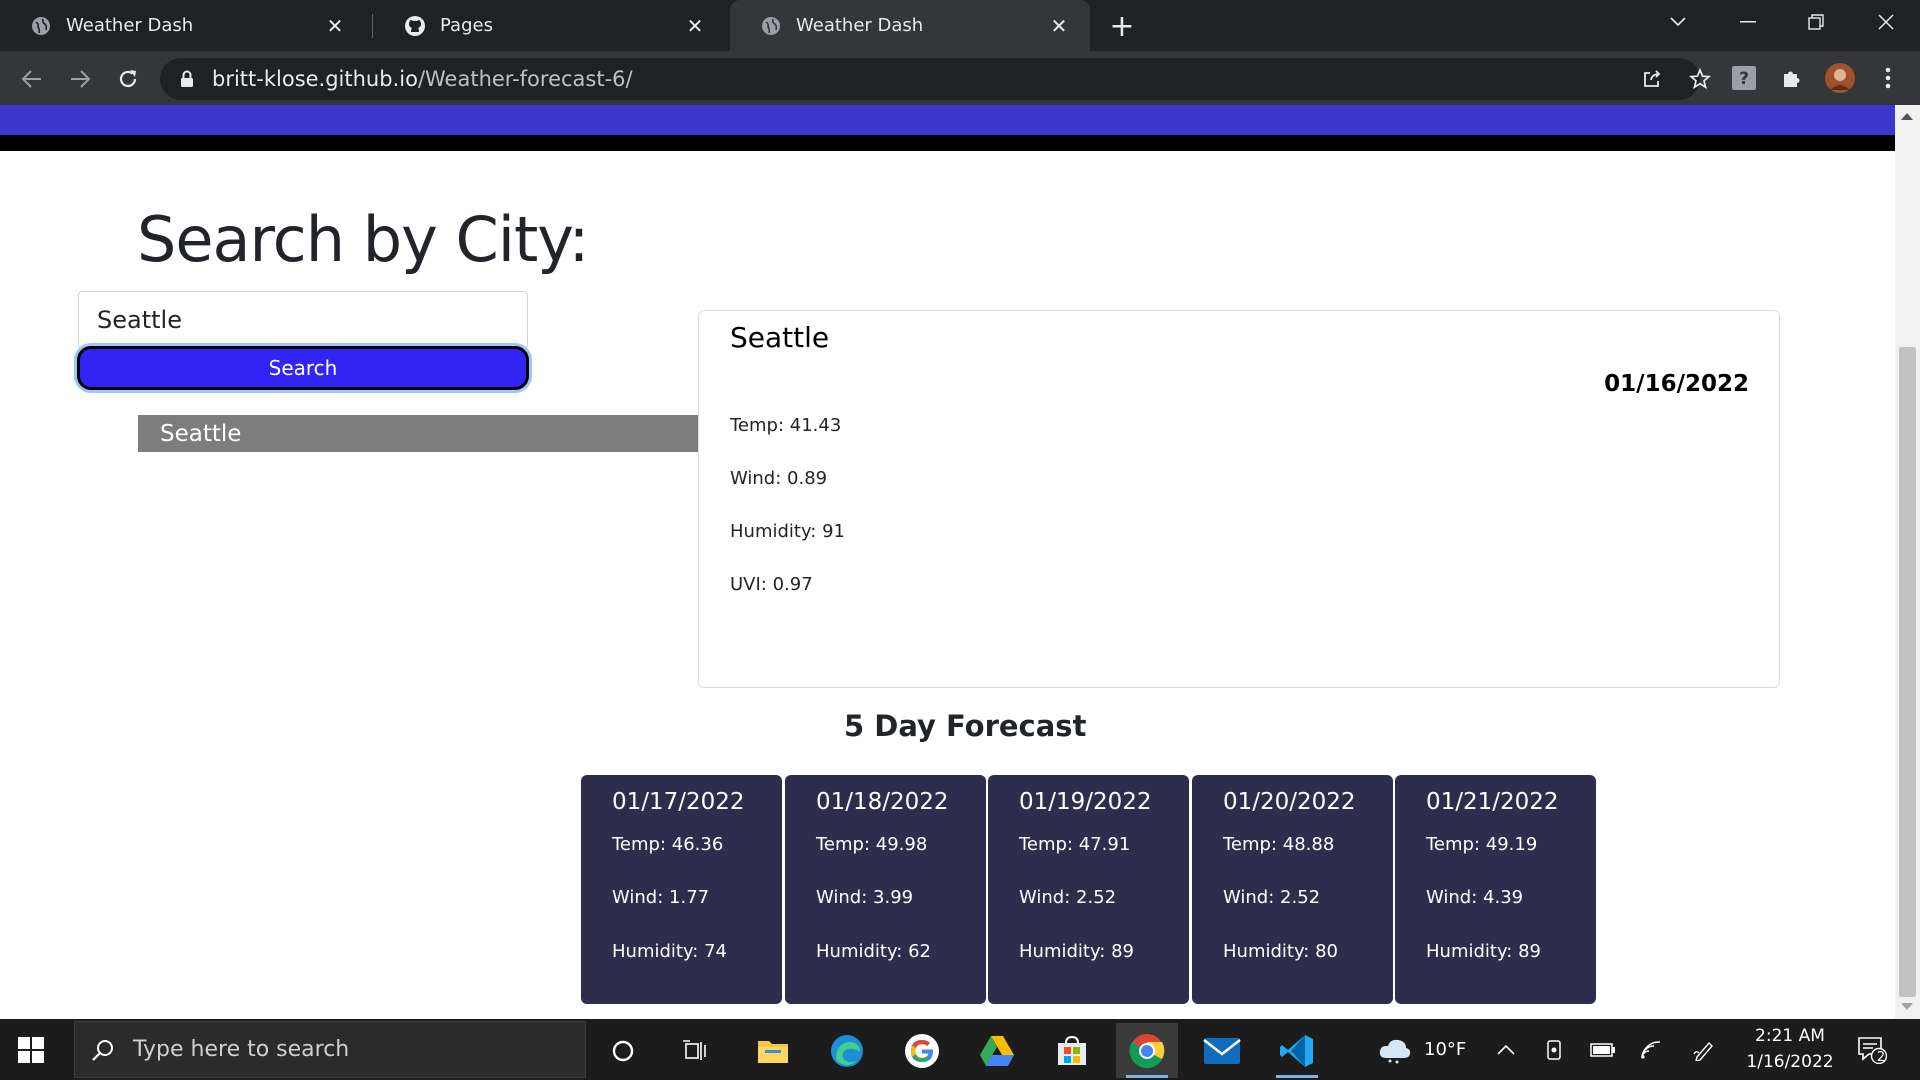  I want to click on back-arrow-icon, so click(32, 79).